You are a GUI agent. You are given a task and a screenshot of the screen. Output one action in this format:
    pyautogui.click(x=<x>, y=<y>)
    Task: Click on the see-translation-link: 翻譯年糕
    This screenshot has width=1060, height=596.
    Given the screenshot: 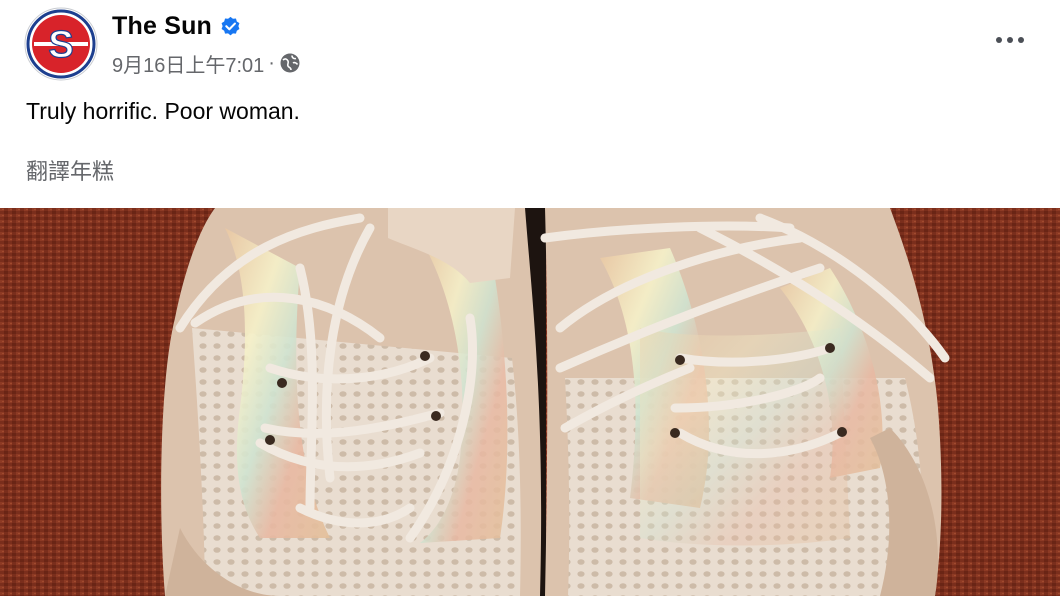 What is the action you would take?
    pyautogui.click(x=70, y=170)
    